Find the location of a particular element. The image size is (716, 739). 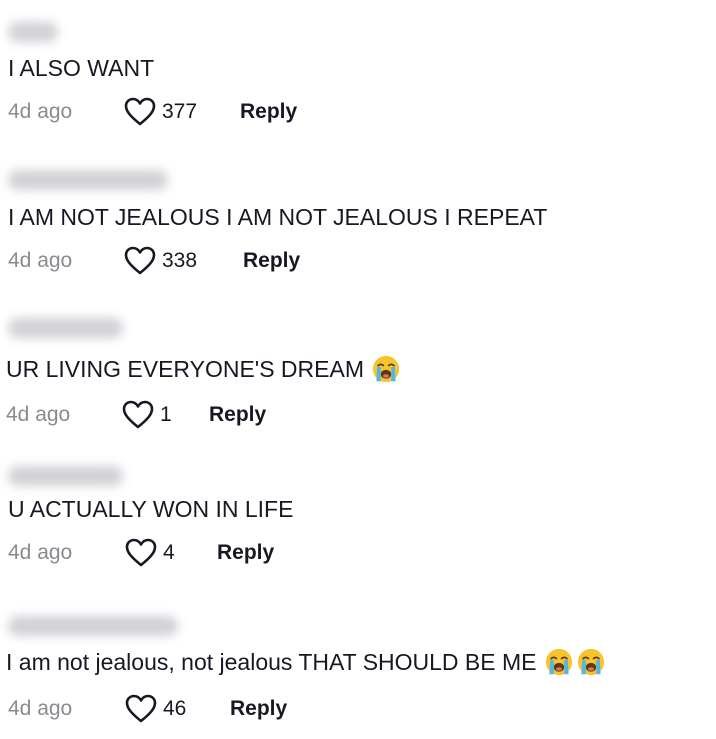

like-button: 377 is located at coordinates (160, 112).